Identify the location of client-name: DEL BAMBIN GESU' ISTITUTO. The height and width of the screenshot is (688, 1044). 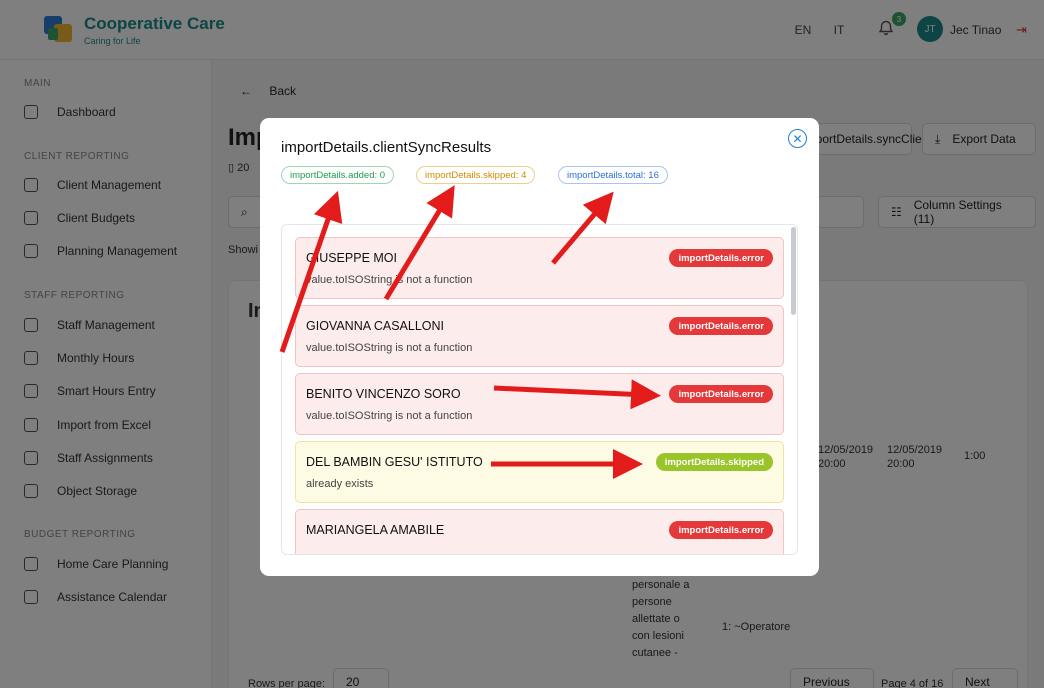
(394, 462).